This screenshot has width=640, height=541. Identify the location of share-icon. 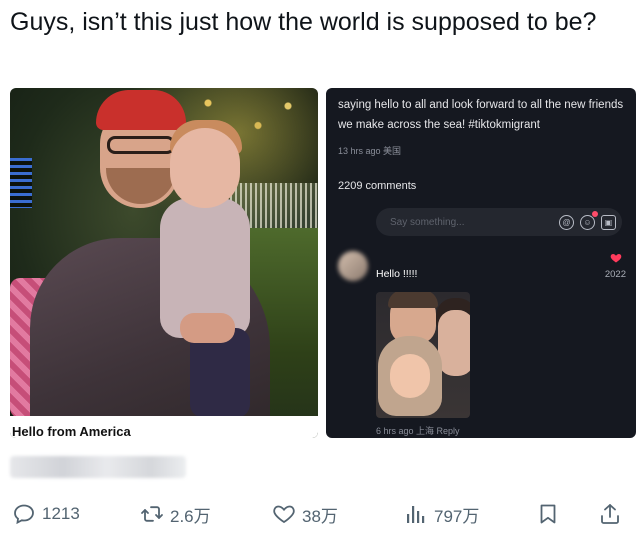
(610, 514).